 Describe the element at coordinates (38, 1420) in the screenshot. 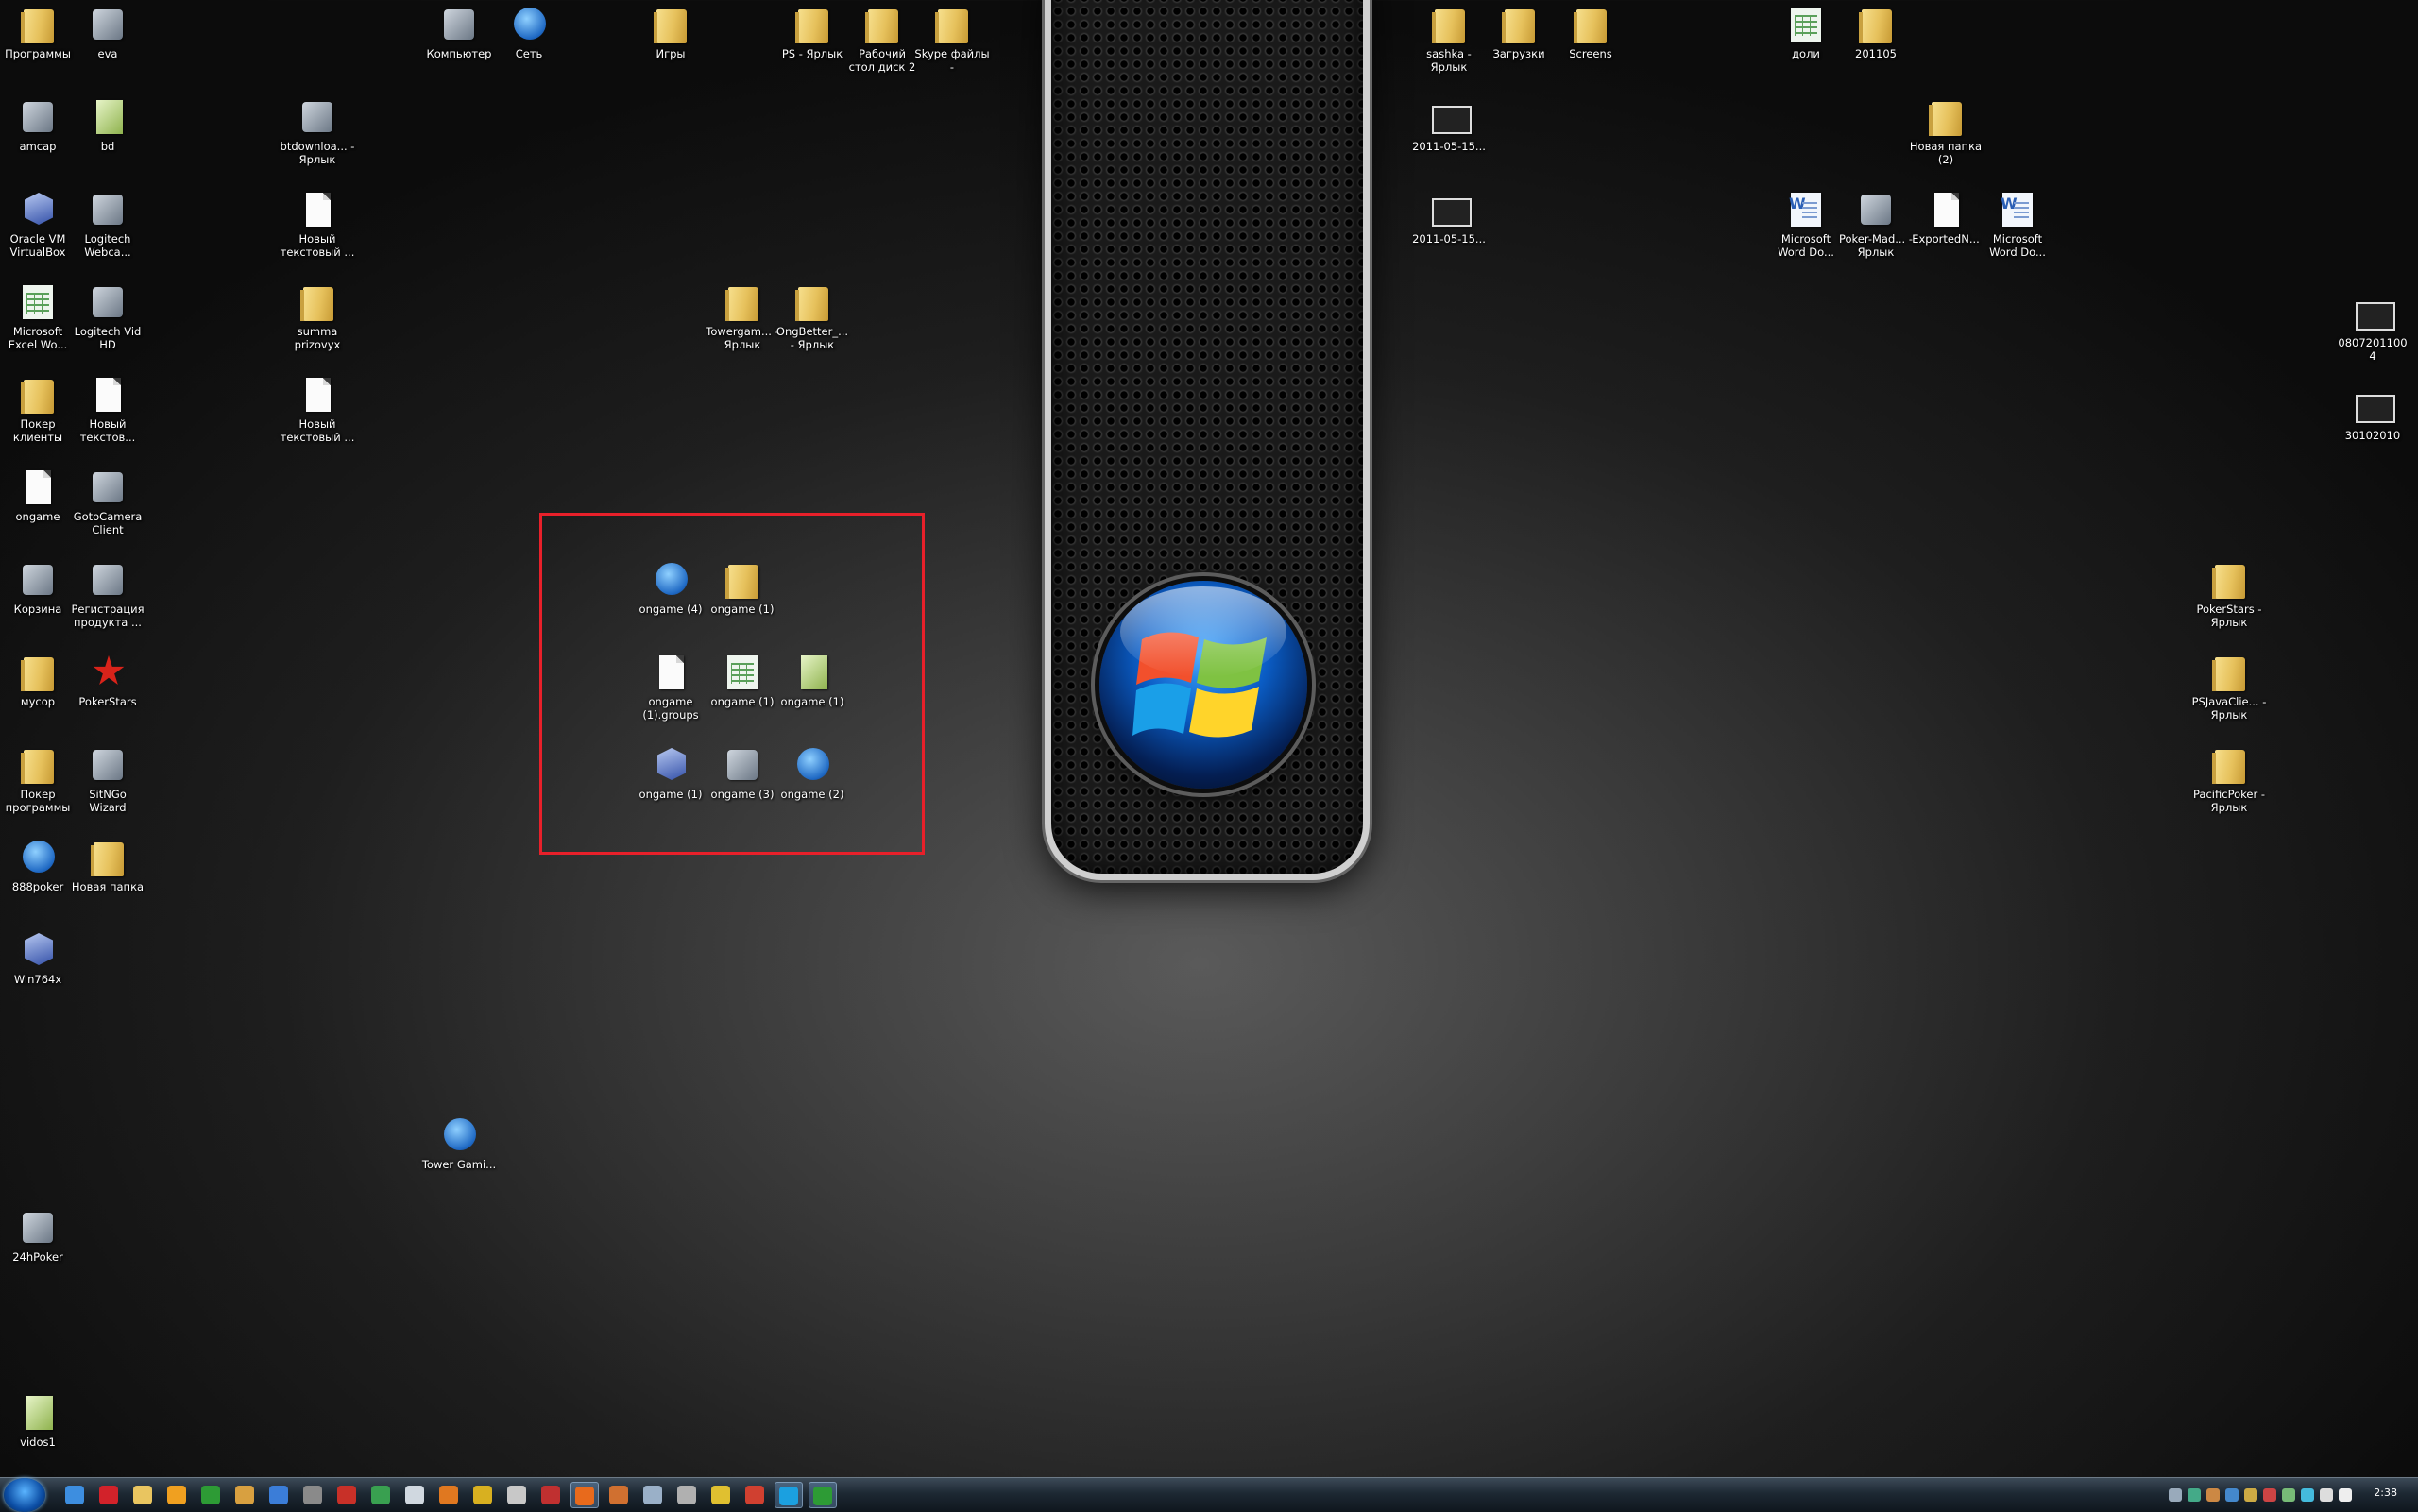

I see `desktop-icon: vidos1` at that location.